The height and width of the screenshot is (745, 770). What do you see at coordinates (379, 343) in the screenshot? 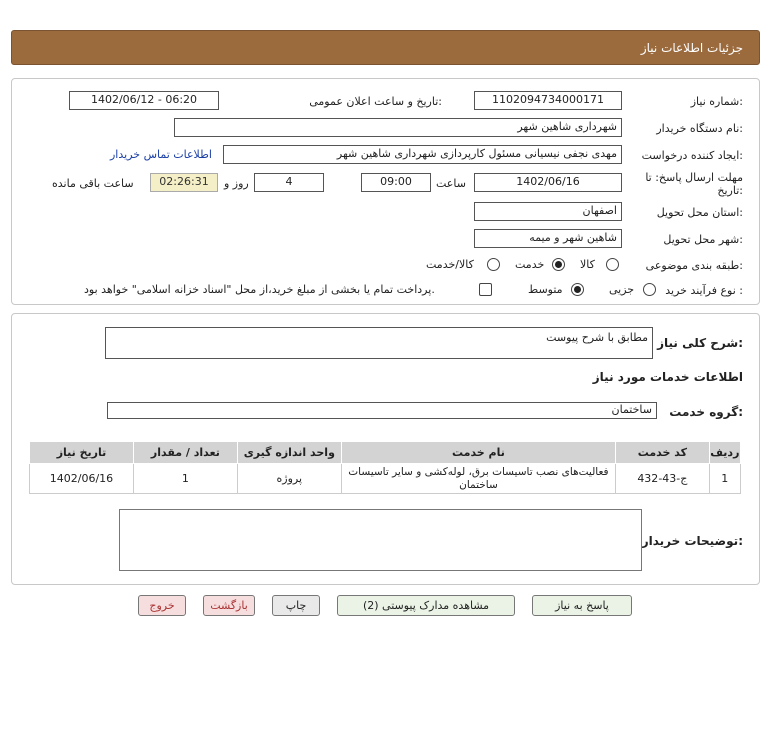
I see `summary-field: مطابق با شرح پیوست` at bounding box center [379, 343].